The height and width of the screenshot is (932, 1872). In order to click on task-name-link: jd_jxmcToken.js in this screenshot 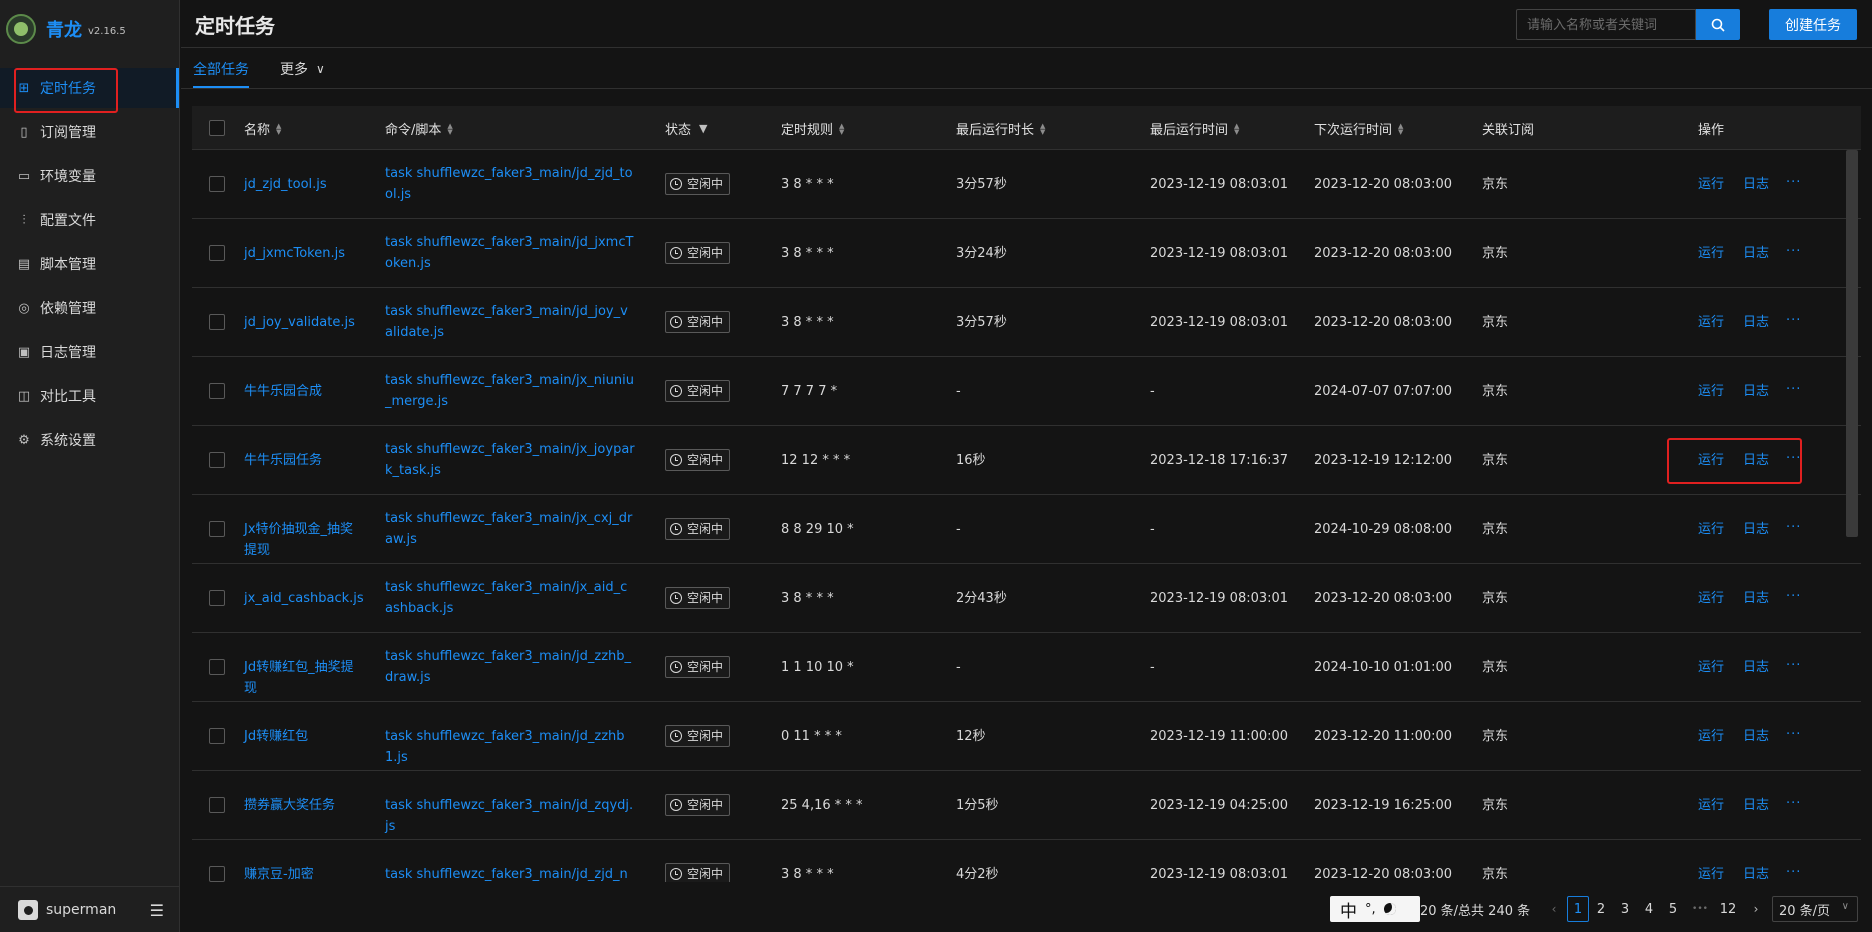, I will do `click(299, 253)`.